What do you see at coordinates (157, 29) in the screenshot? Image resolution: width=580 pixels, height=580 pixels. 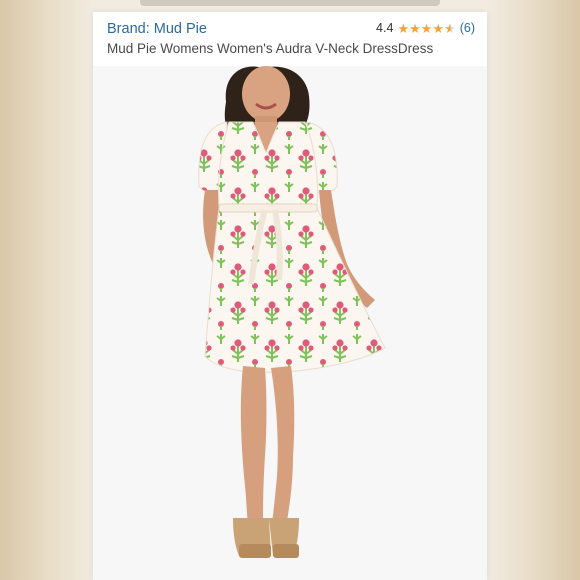 I see `brand-link: Brand: Mud Pie` at bounding box center [157, 29].